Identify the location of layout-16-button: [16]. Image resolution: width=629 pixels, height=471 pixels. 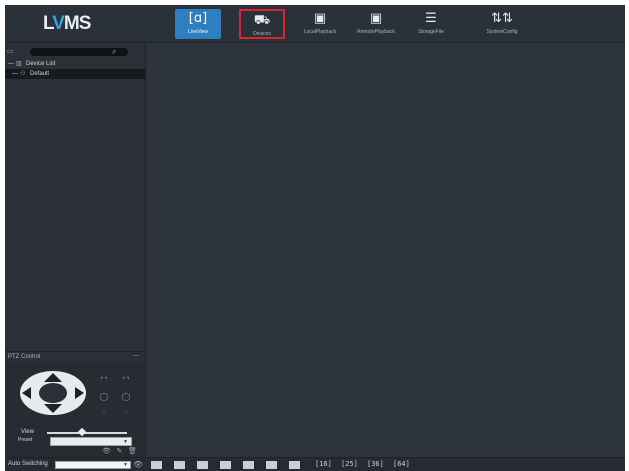
(323, 464).